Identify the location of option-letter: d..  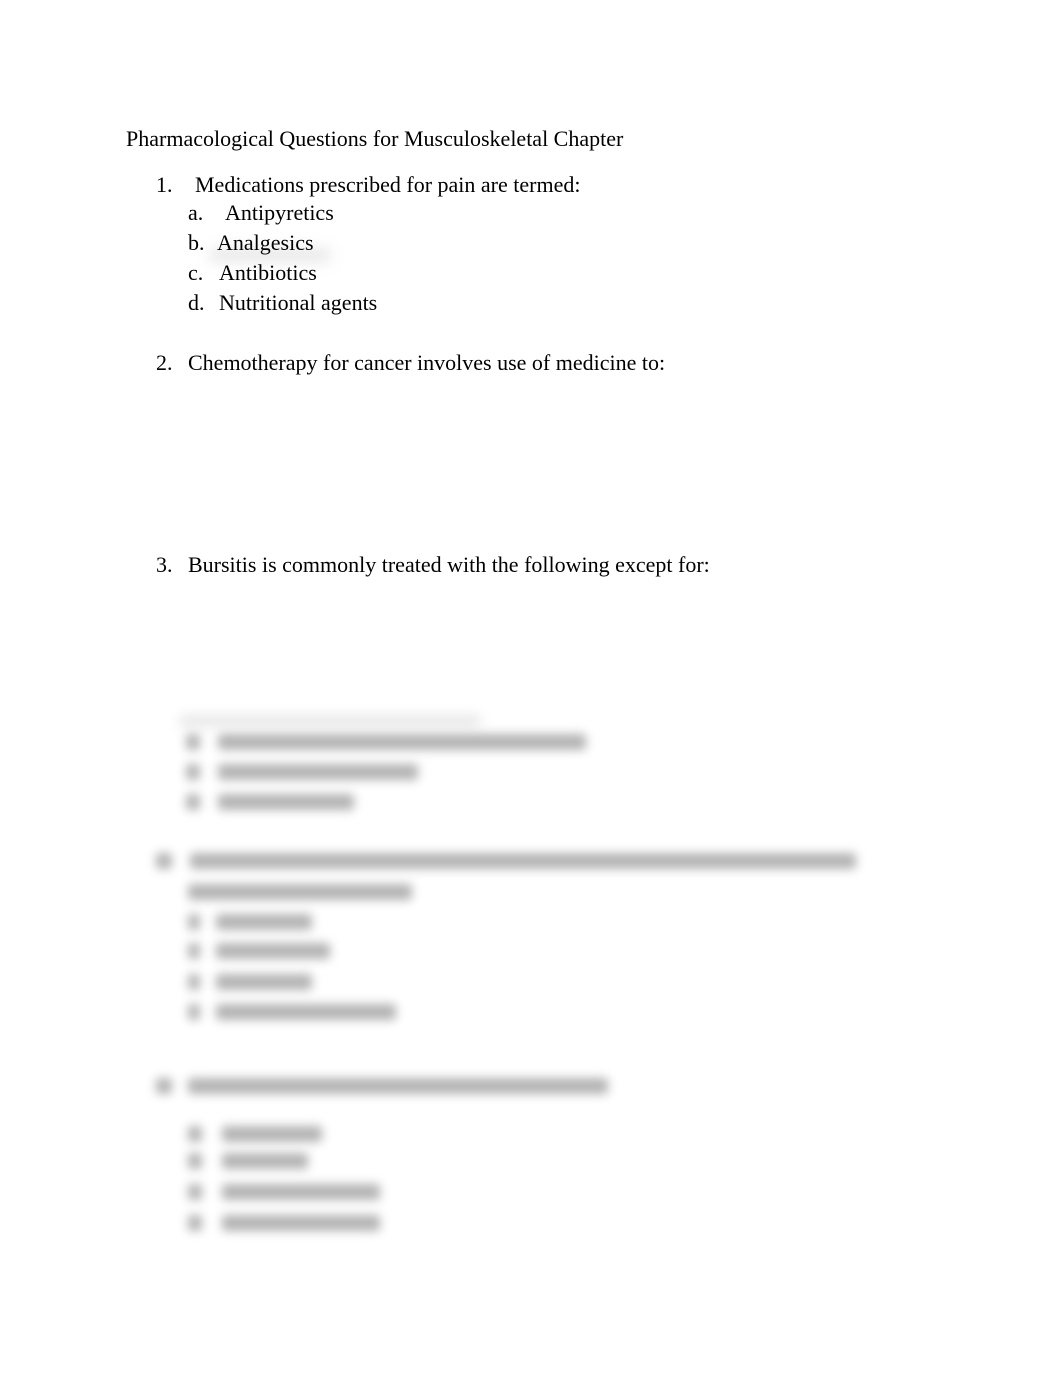
(196, 302).